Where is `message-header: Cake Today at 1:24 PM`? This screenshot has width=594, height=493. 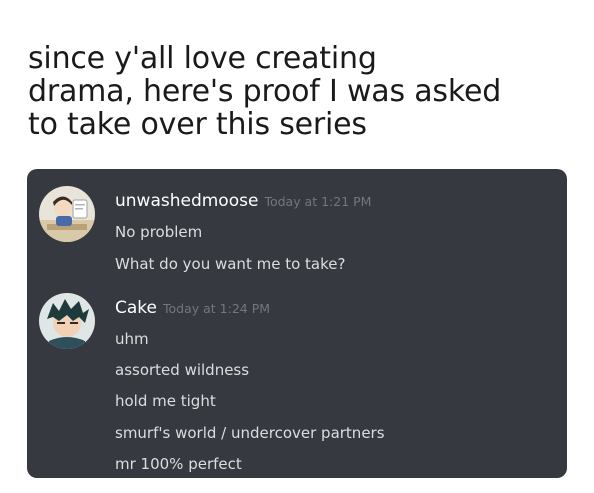
message-header: Cake Today at 1:24 PM is located at coordinates (192, 308).